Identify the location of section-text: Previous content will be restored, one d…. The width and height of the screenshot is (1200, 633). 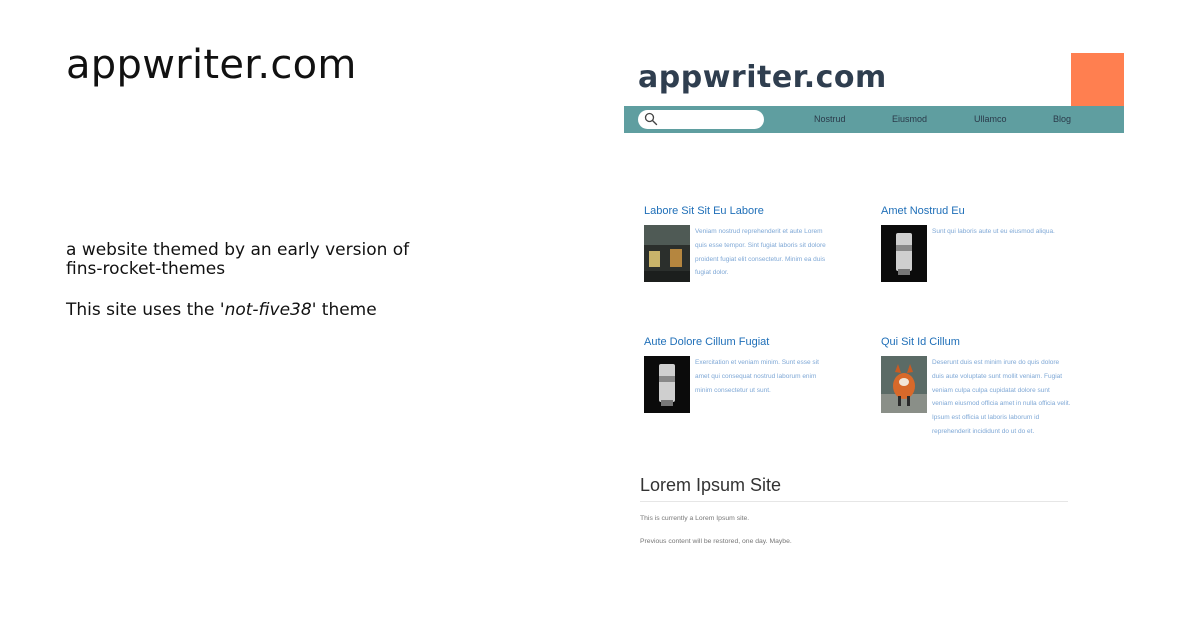
(716, 541).